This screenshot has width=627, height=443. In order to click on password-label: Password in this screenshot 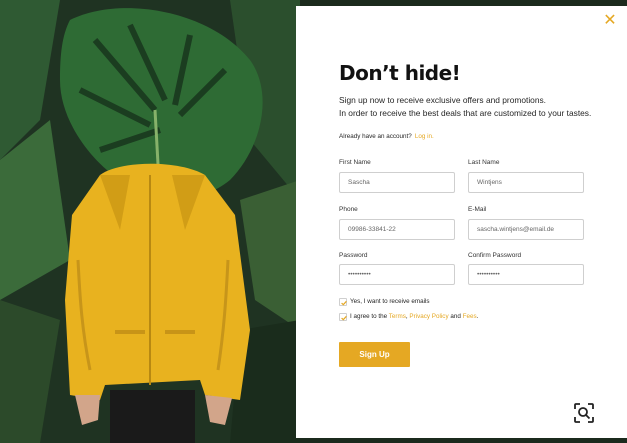, I will do `click(353, 255)`.